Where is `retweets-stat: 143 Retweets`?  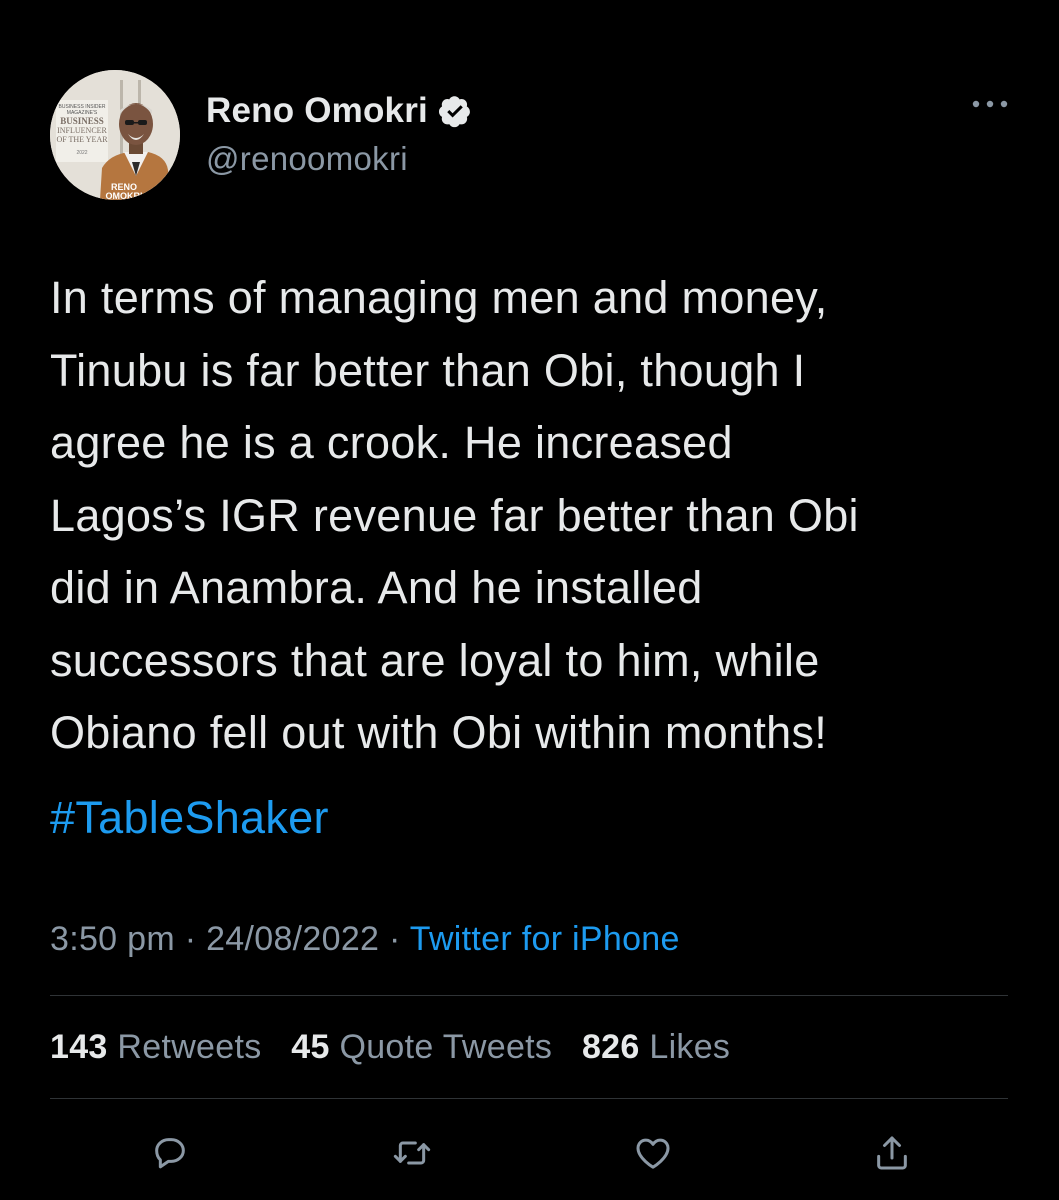 retweets-stat: 143 Retweets is located at coordinates (156, 1047).